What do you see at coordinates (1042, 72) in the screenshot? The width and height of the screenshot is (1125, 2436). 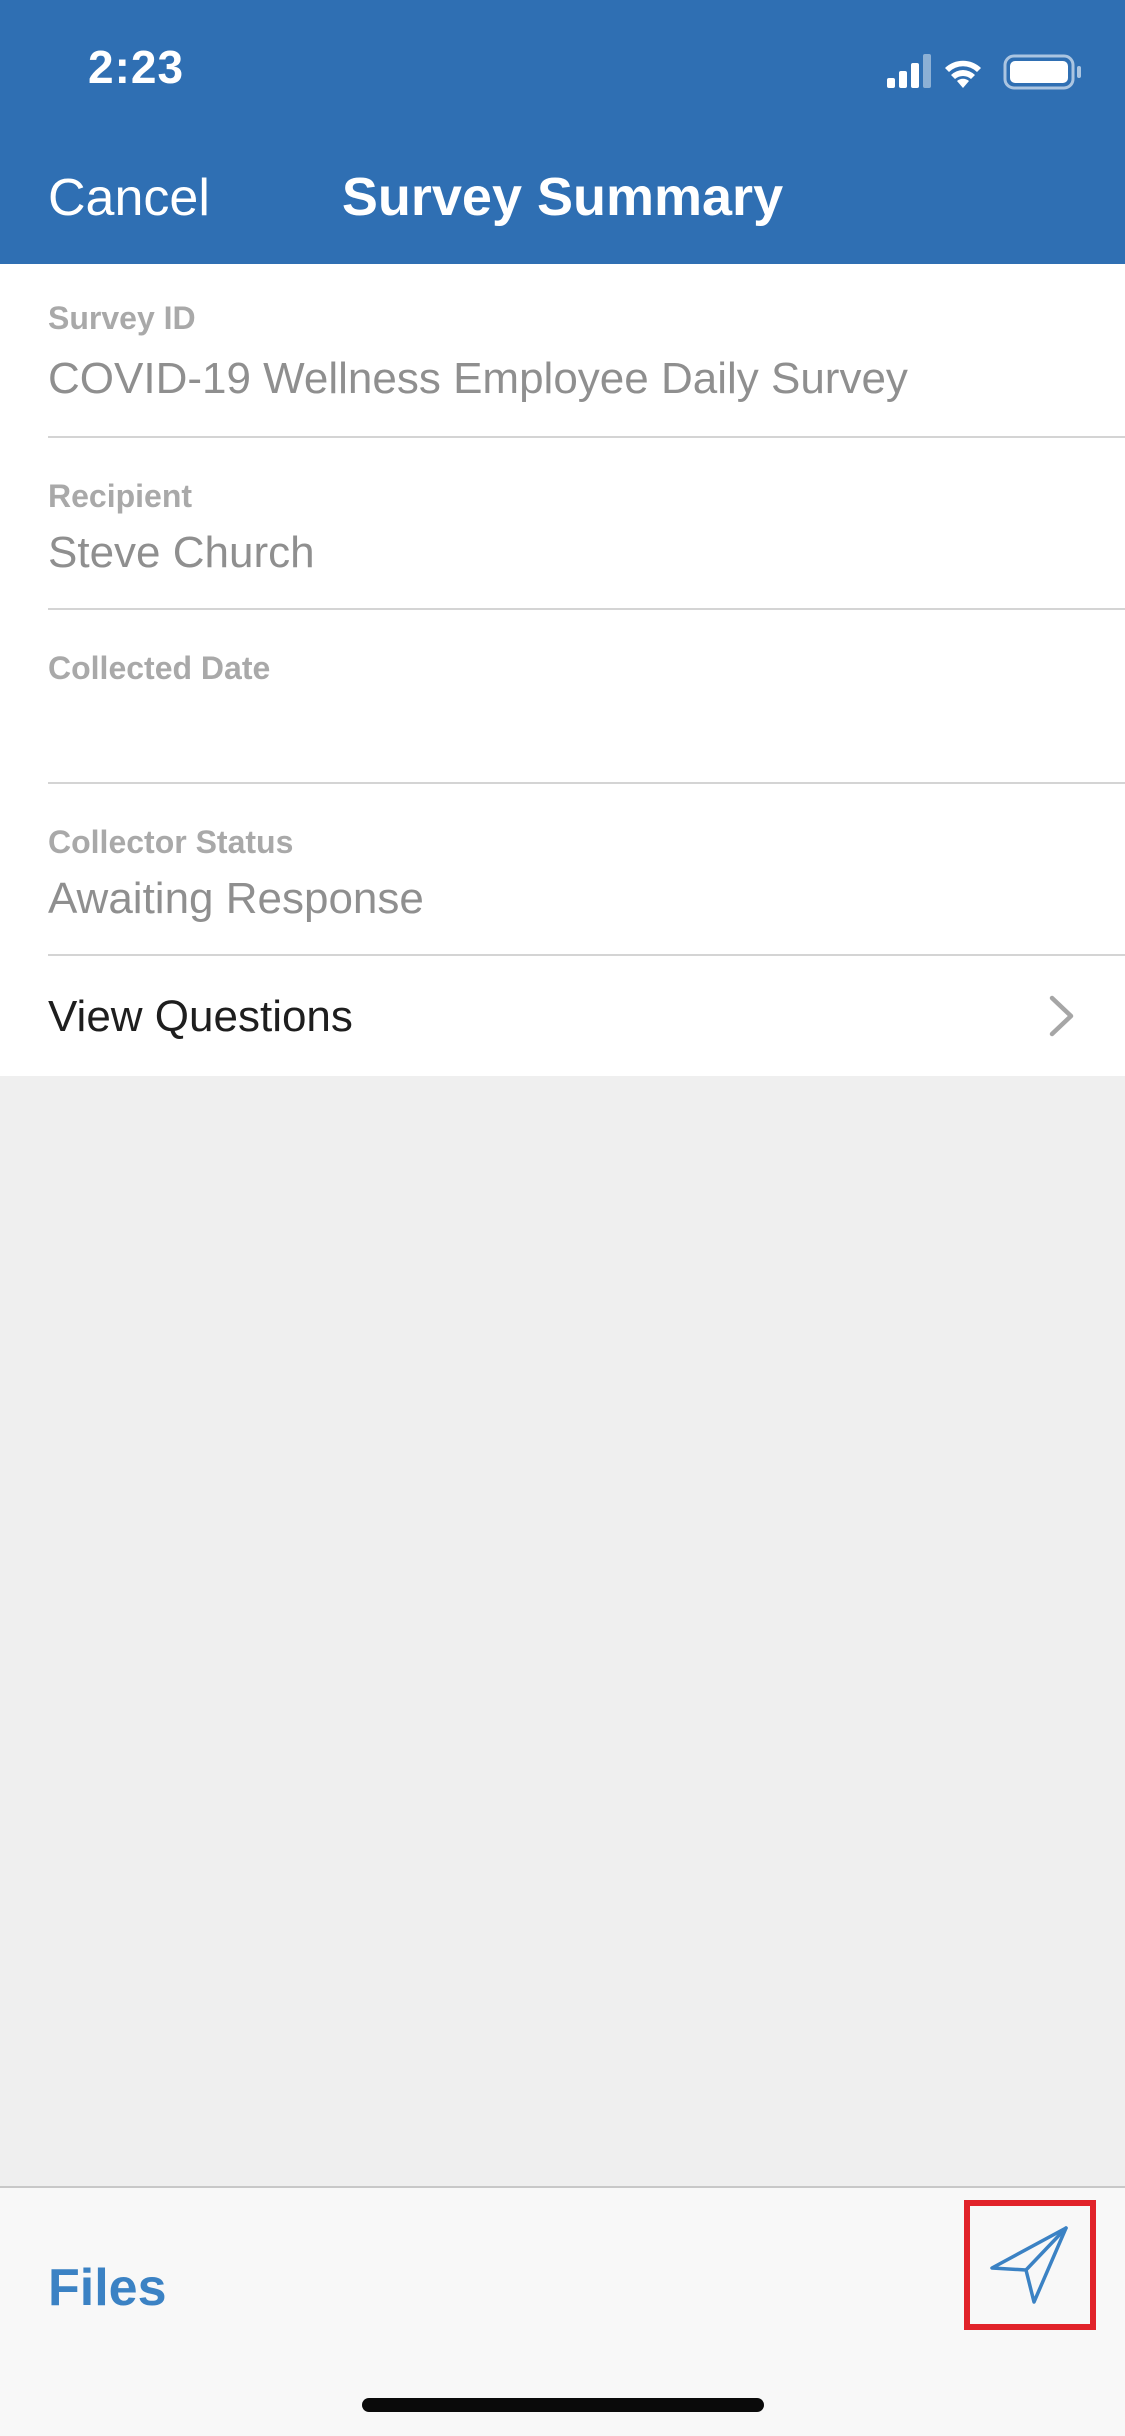 I see `battery-icon` at bounding box center [1042, 72].